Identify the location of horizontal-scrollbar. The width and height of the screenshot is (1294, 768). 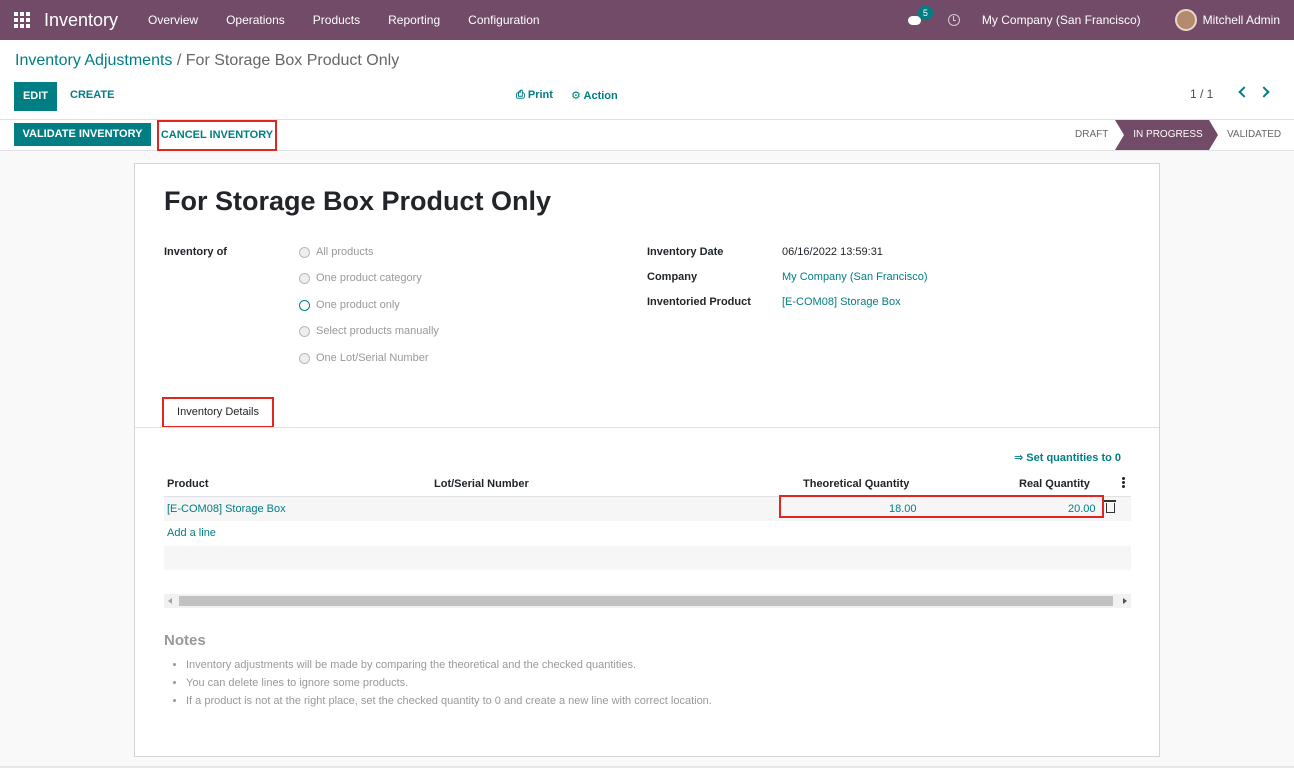
(647, 601).